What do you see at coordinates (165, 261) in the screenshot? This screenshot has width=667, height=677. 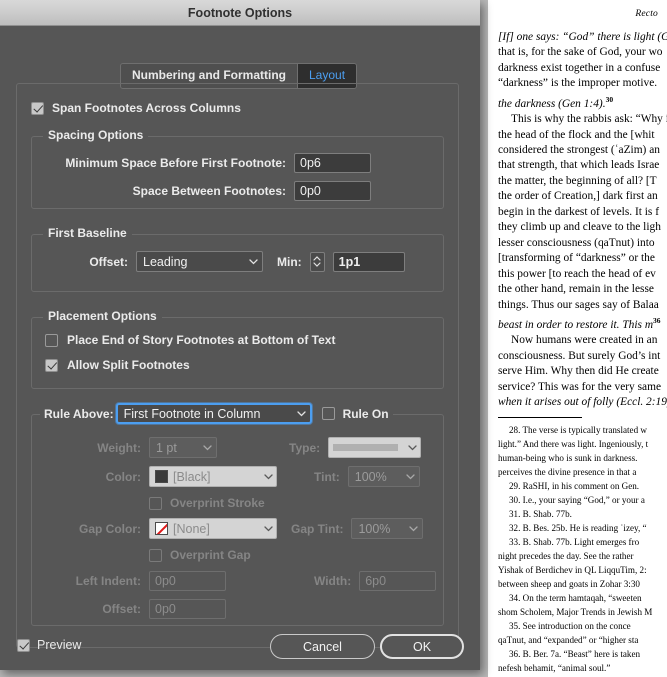 I see `offset-select-value: Leading` at bounding box center [165, 261].